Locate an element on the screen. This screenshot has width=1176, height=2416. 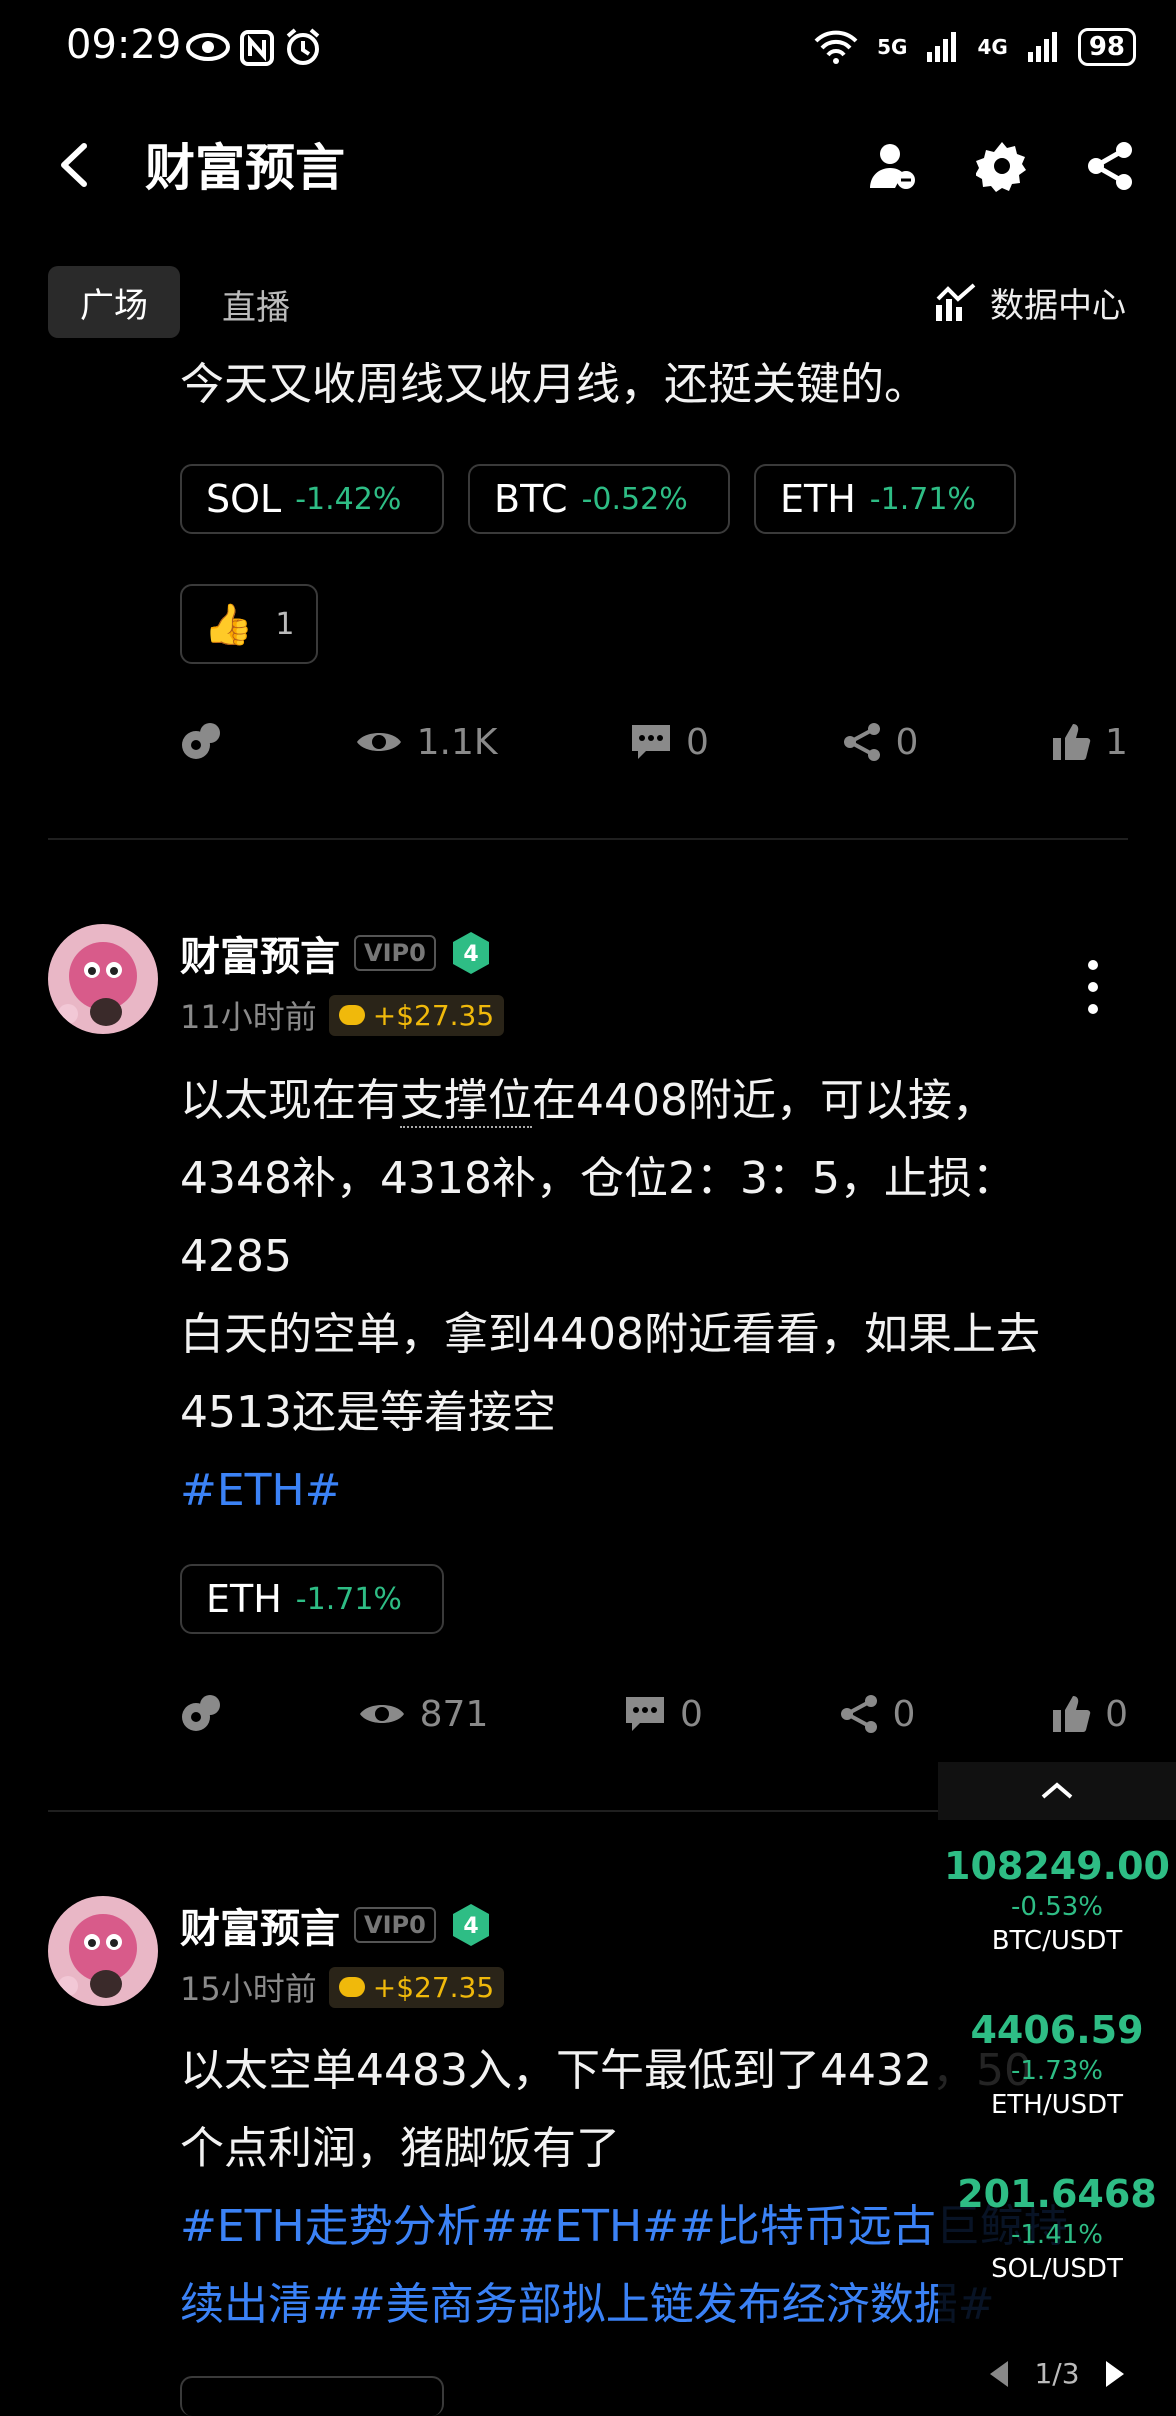
signal-icon is located at coordinates (942, 47).